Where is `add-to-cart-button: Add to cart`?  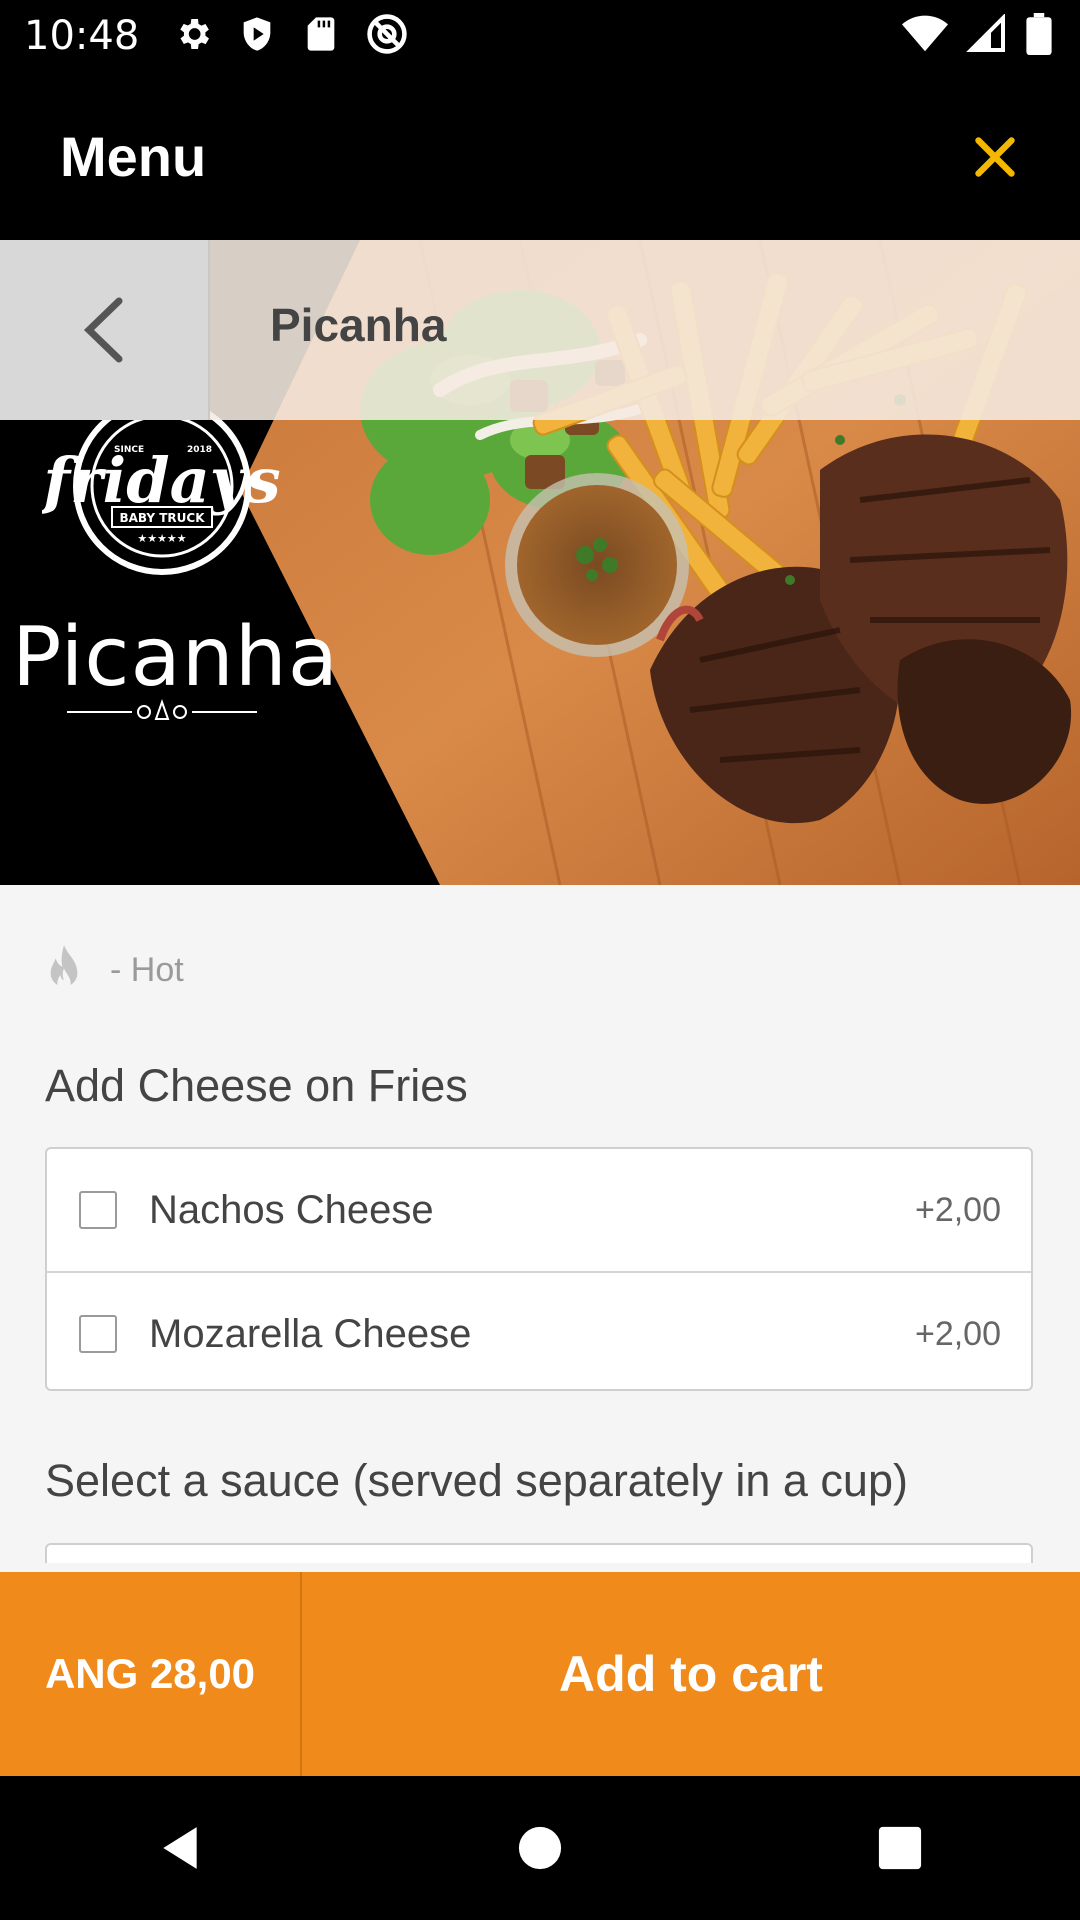
add-to-cart-button: Add to cart is located at coordinates (691, 1674).